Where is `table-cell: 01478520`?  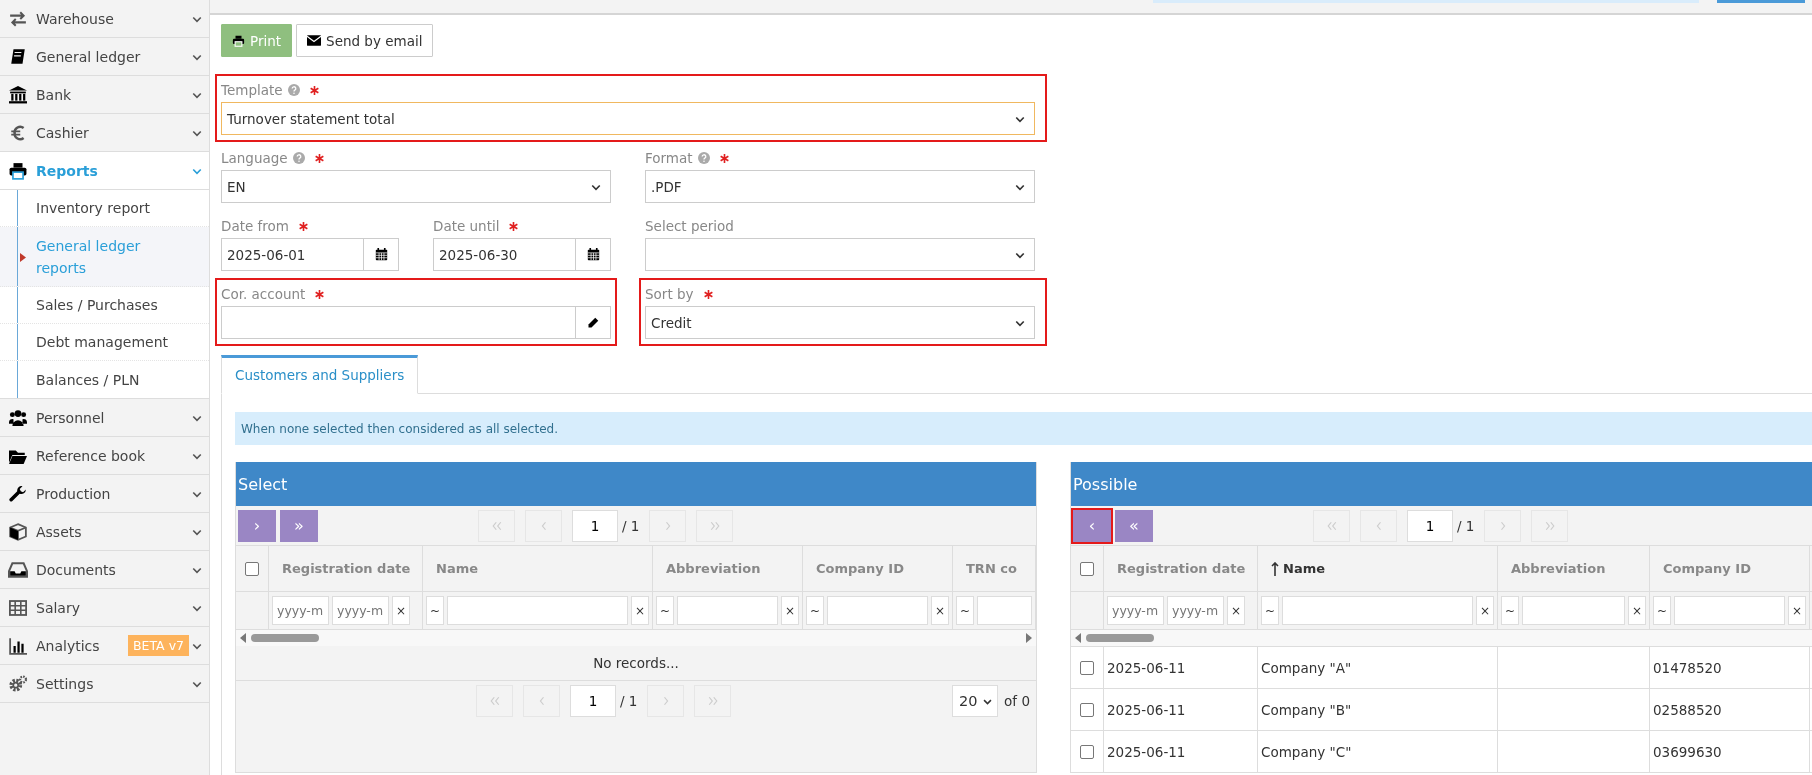 table-cell: 01478520 is located at coordinates (1687, 667).